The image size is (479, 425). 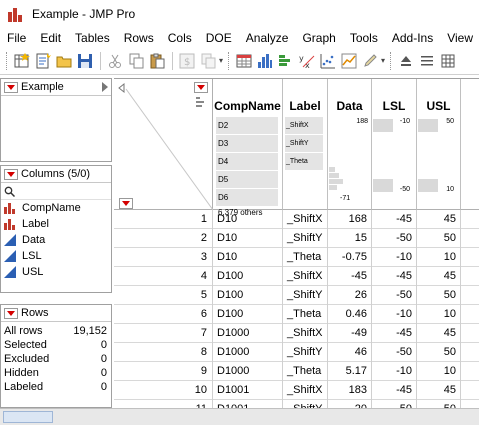 I want to click on distribution-icon, so click(x=264, y=60).